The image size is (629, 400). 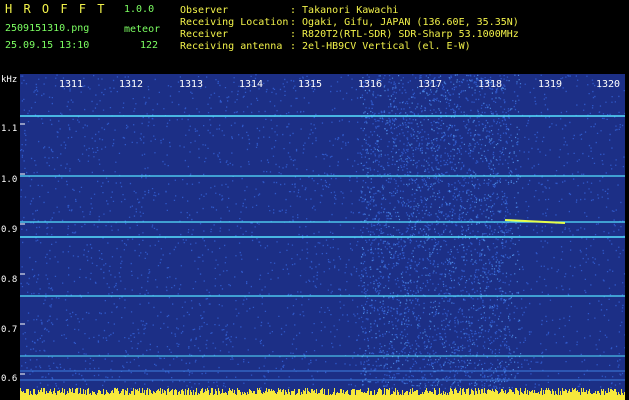 What do you see at coordinates (9, 379) in the screenshot?
I see `y-tick-label: 0.6` at bounding box center [9, 379].